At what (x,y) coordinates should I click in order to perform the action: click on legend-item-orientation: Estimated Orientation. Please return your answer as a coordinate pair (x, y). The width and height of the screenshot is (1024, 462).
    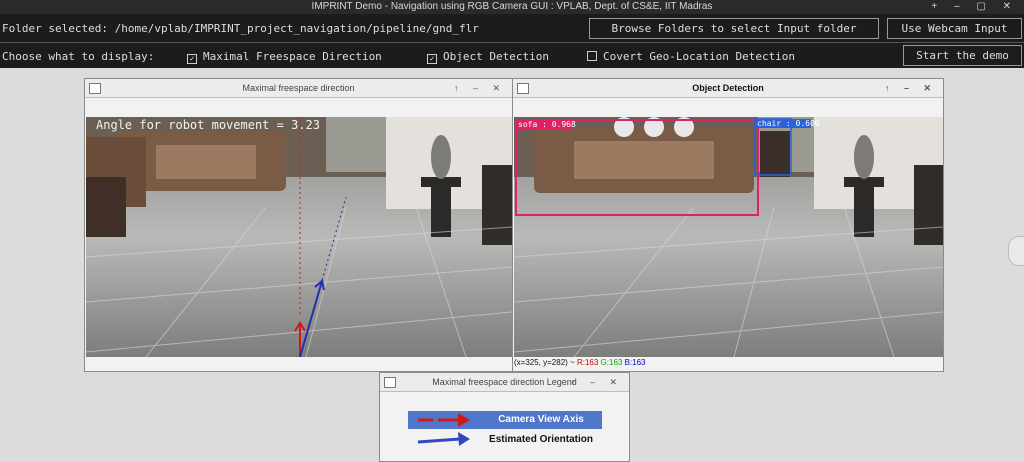
    Looking at the image, I should click on (505, 440).